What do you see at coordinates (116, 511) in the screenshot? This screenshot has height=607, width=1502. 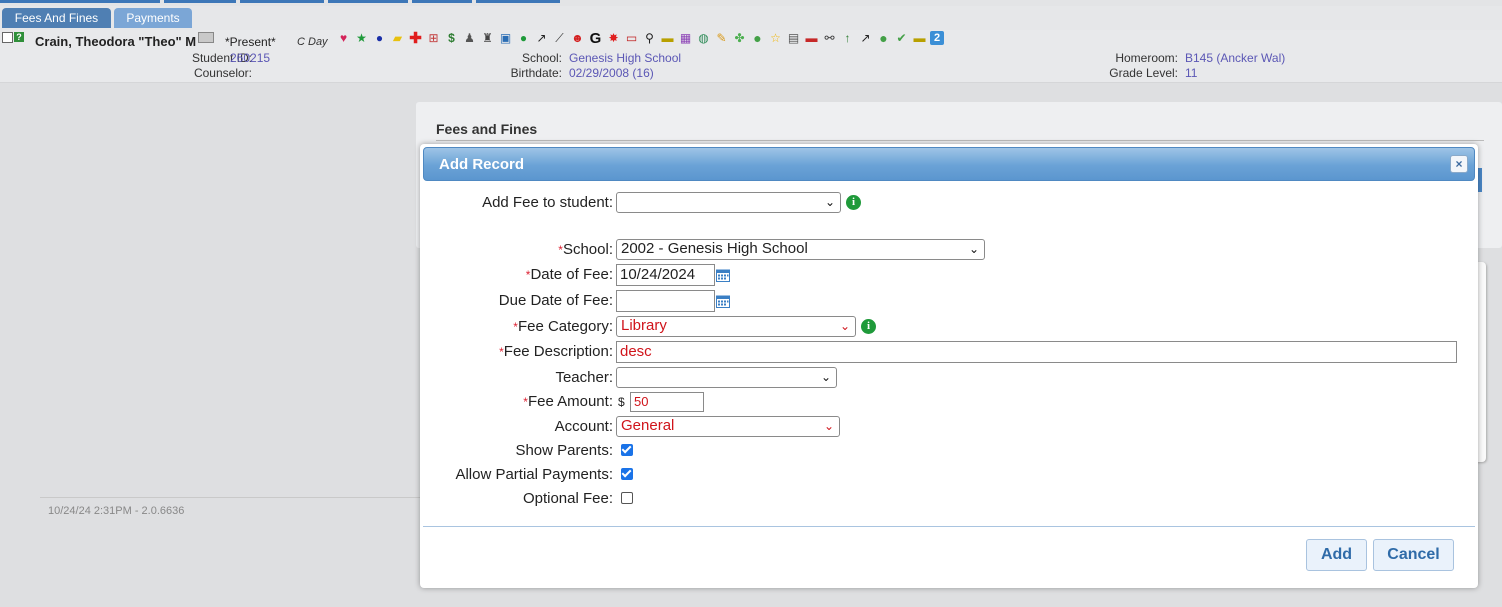 I see `footer-timestamp: 10/24/24 2:31PM - 2.0.6636` at bounding box center [116, 511].